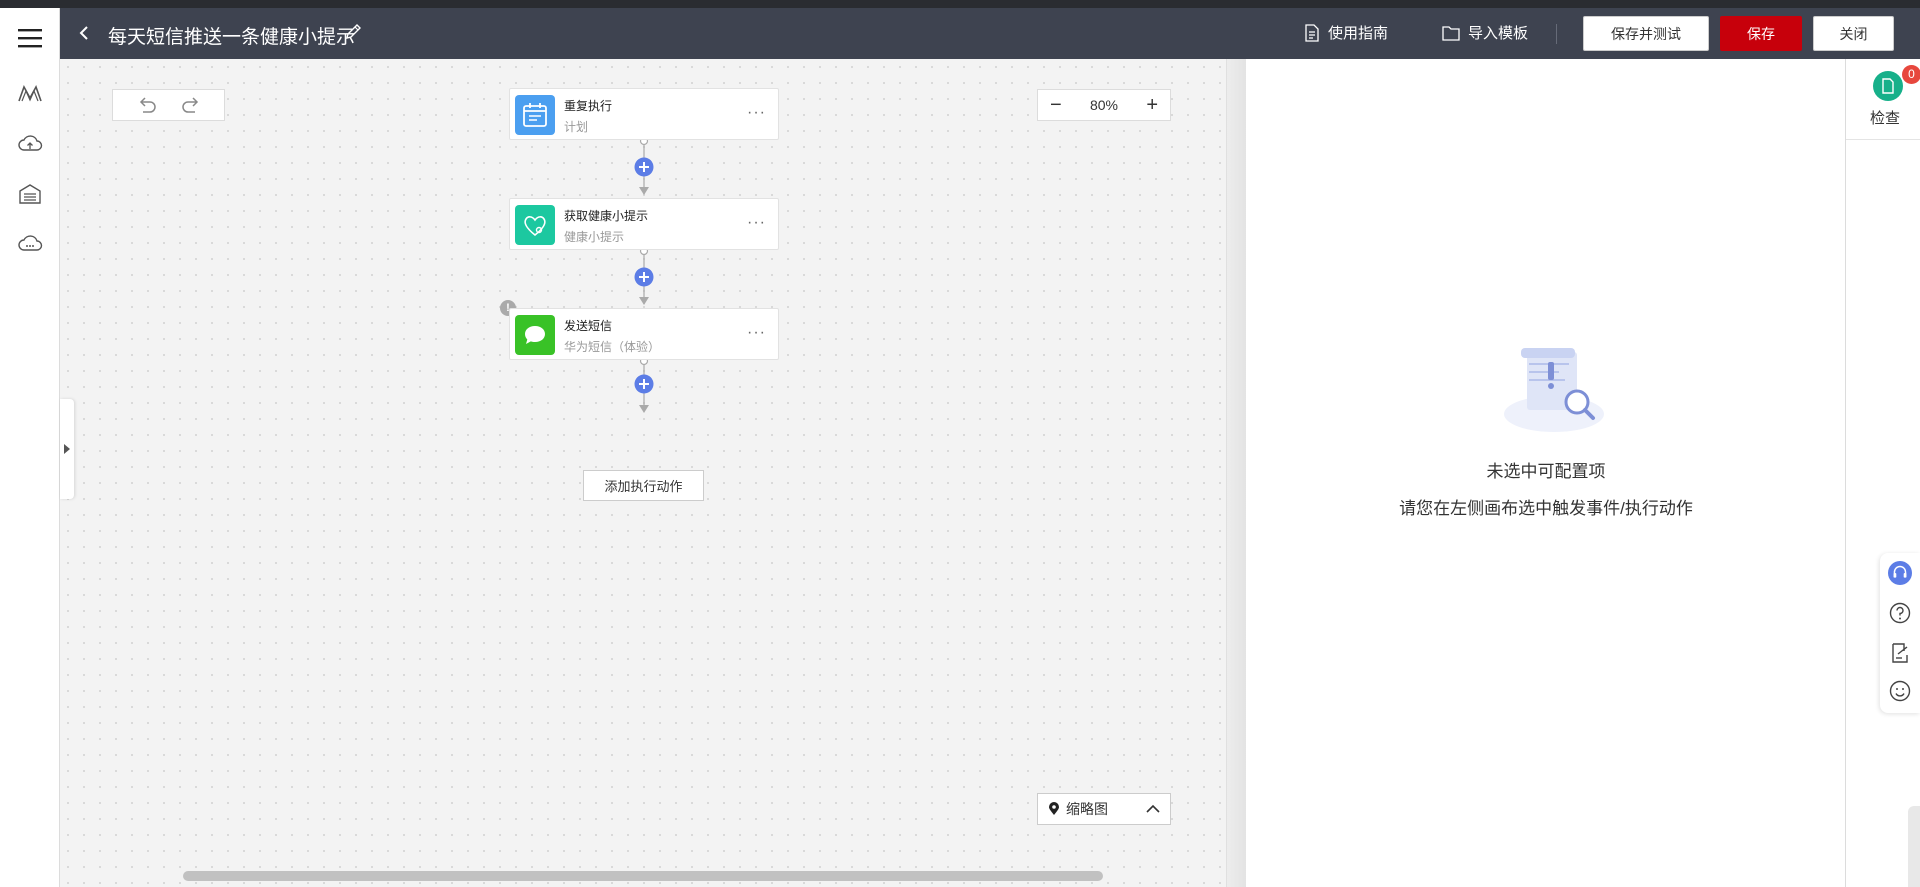 Image resolution: width=1920 pixels, height=887 pixels. I want to click on customer-service-icon, so click(1900, 573).